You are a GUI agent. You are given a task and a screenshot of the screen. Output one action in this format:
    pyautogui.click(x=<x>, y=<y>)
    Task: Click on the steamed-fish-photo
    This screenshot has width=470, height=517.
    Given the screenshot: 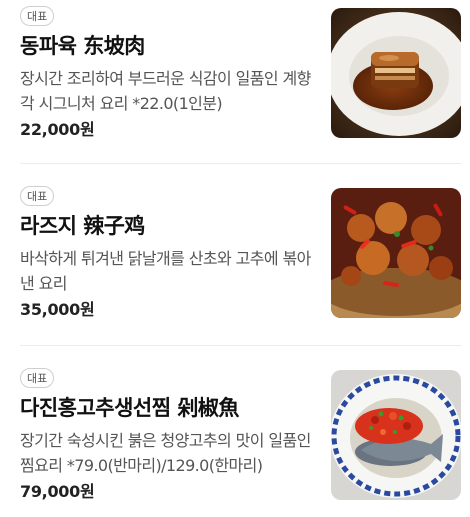 What is the action you would take?
    pyautogui.click(x=396, y=435)
    